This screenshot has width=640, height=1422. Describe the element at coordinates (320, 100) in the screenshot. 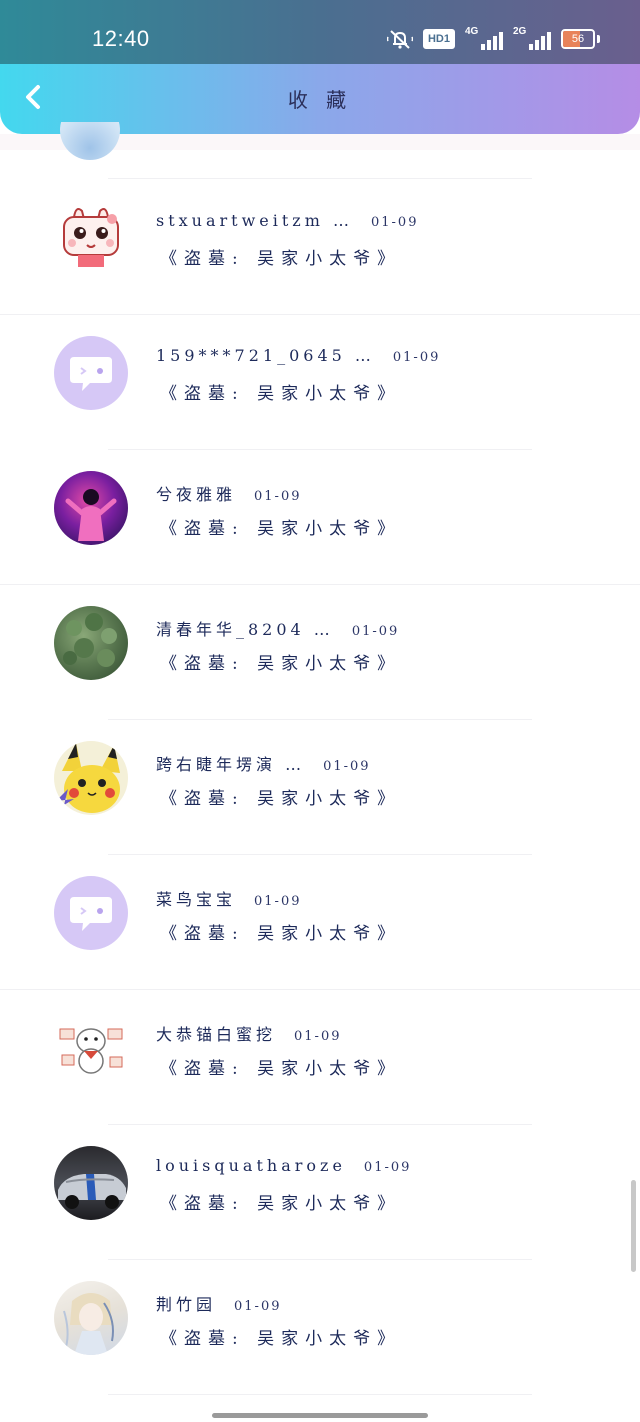

I see `page-title: 收 藏` at that location.